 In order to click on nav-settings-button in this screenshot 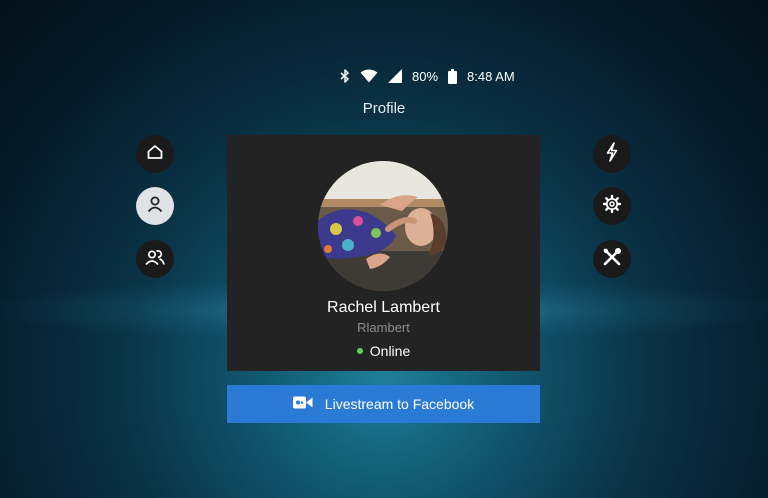, I will do `click(612, 206)`.